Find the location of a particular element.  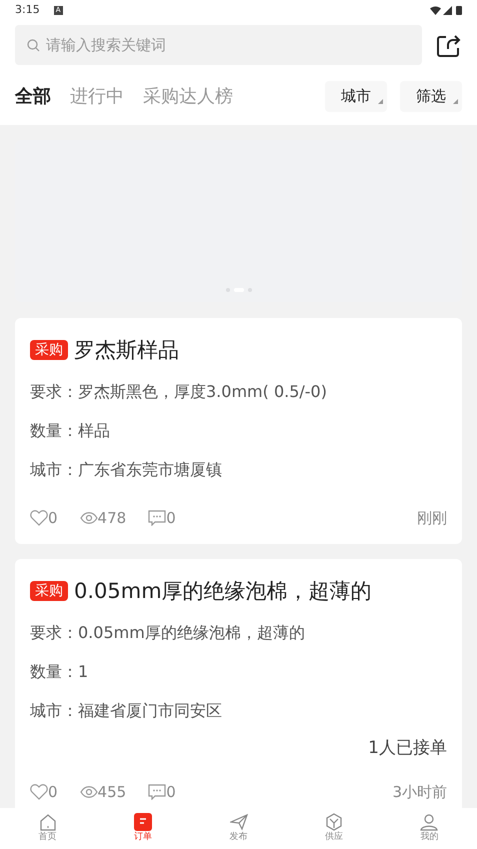

dropdown-button: 城市 is located at coordinates (356, 96).